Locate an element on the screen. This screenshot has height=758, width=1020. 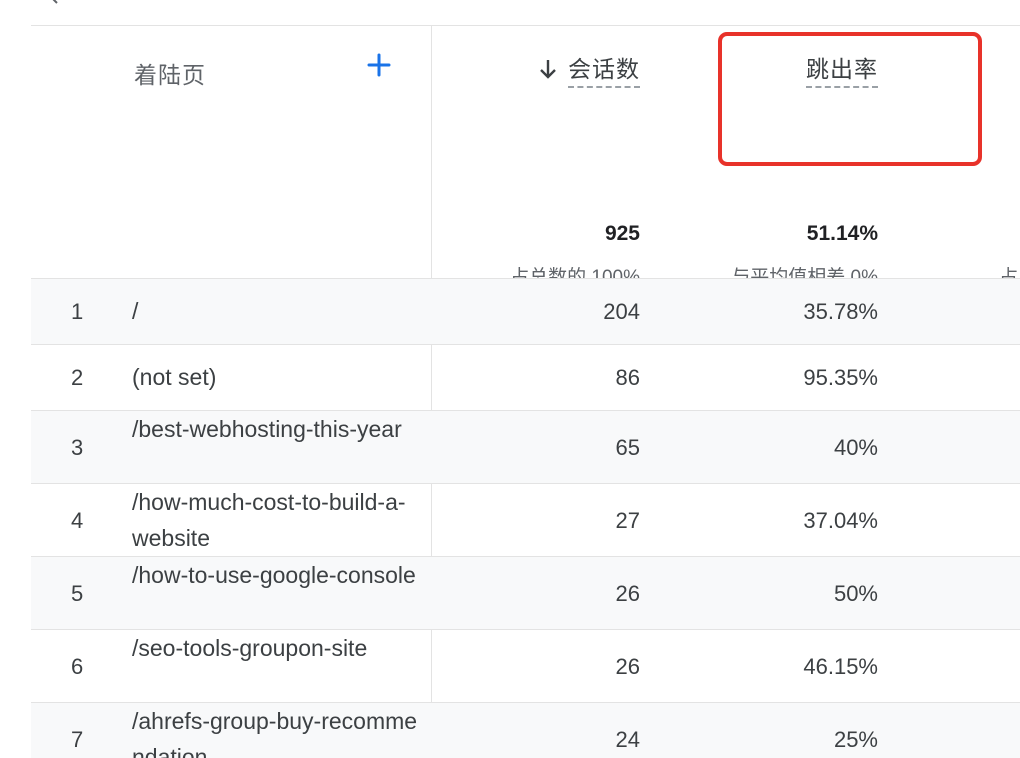
landing-page-link: /ahrefs-group-buy-recommendation is located at coordinates (277, 730).